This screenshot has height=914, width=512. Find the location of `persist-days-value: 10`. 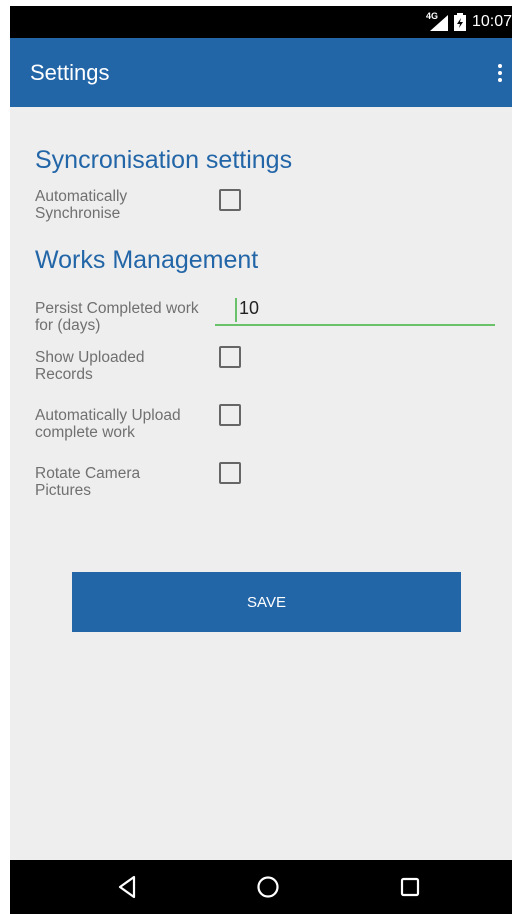

persist-days-value: 10 is located at coordinates (249, 308).